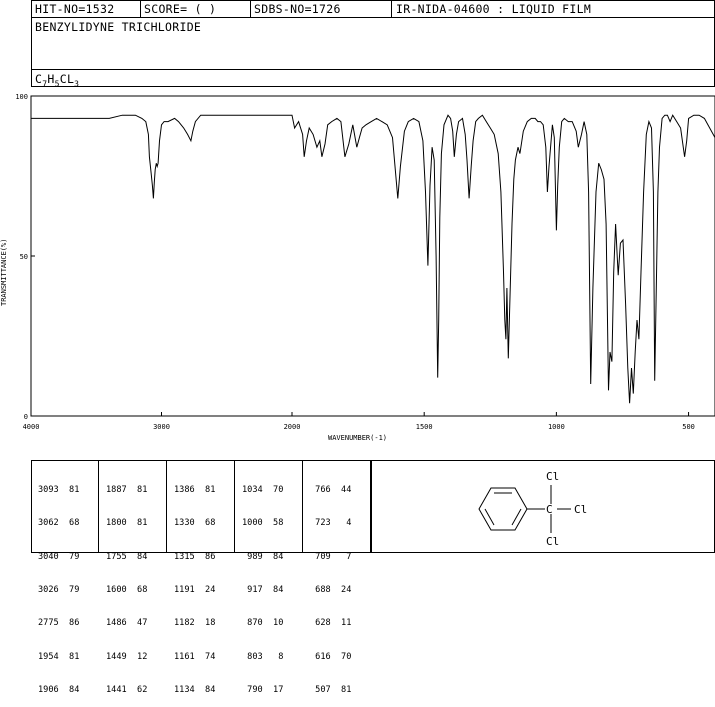 The width and height of the screenshot is (715, 707). I want to click on peak-cell: 3040 79, so click(59, 556).